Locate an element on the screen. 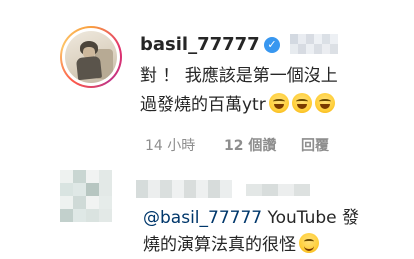 This screenshot has width=414, height=259. comment-text-line-1: 對 ！ 我應該是第一個沒上 is located at coordinates (239, 76).